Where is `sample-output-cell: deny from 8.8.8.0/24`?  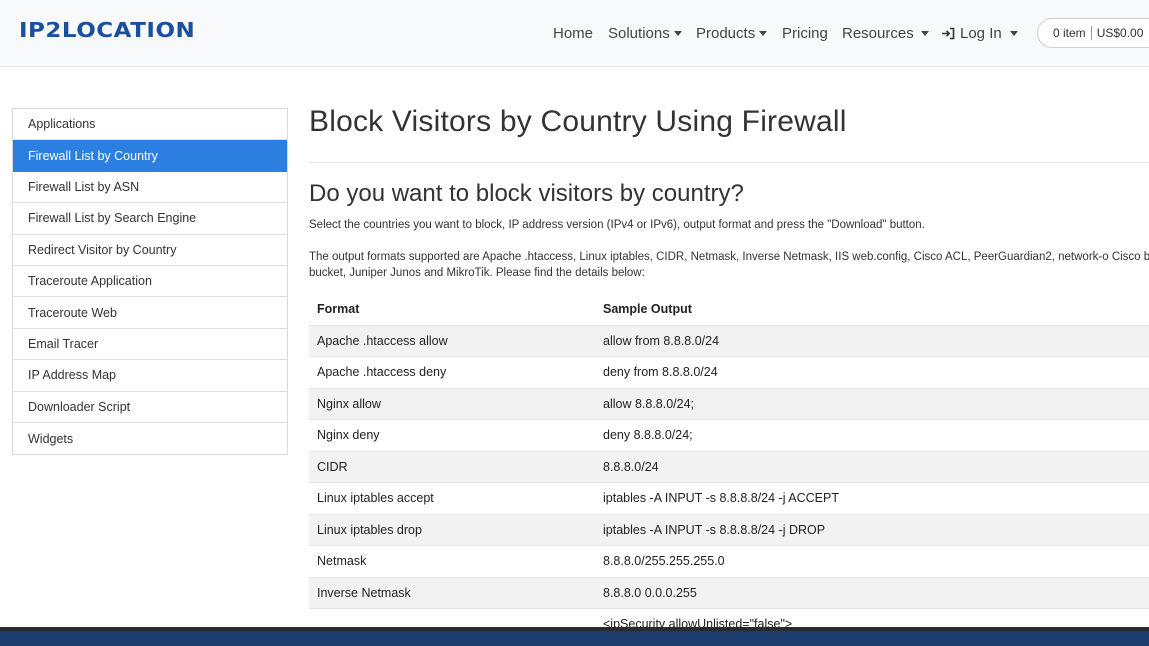 sample-output-cell: deny from 8.8.8.0/24 is located at coordinates (872, 372).